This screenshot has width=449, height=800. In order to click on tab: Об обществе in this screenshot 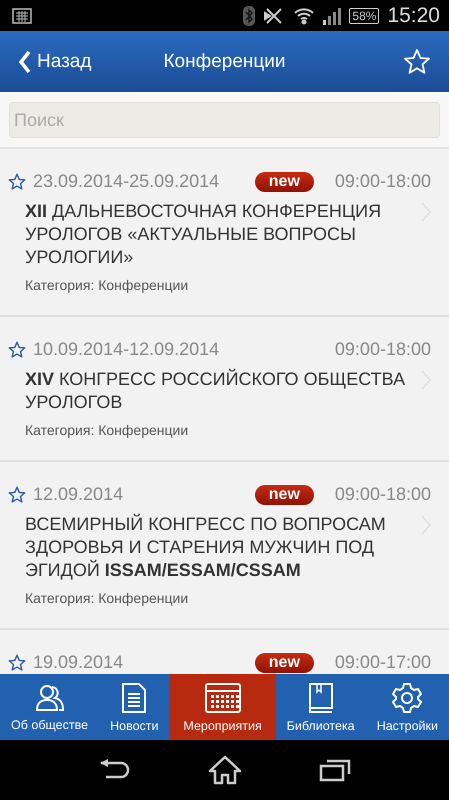, I will do `click(50, 707)`.